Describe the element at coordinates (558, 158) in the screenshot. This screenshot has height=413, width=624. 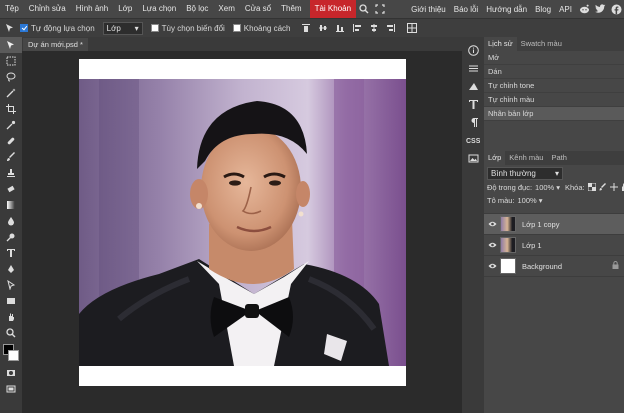
I see `tab-paths: Path` at that location.